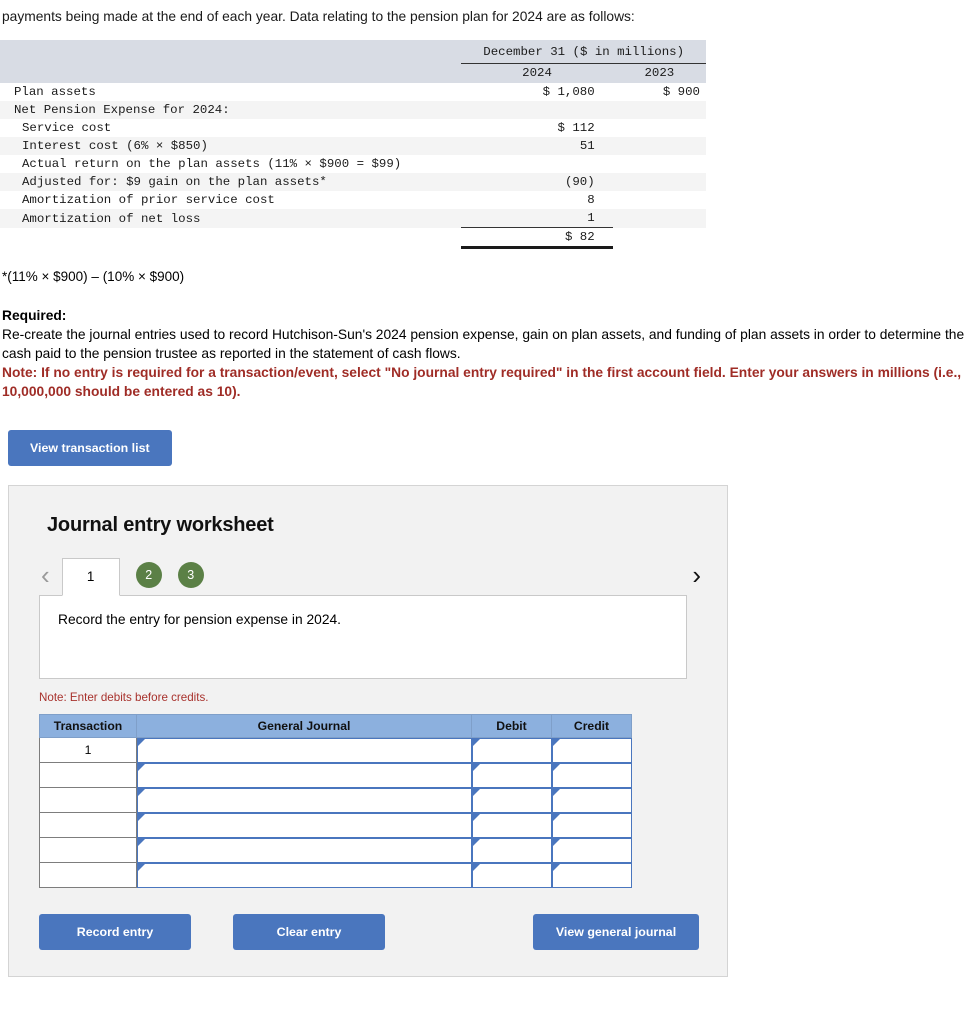 The width and height of the screenshot is (977, 1024). Describe the element at coordinates (231, 92) in the screenshot. I see `row-label: Plan assets` at that location.